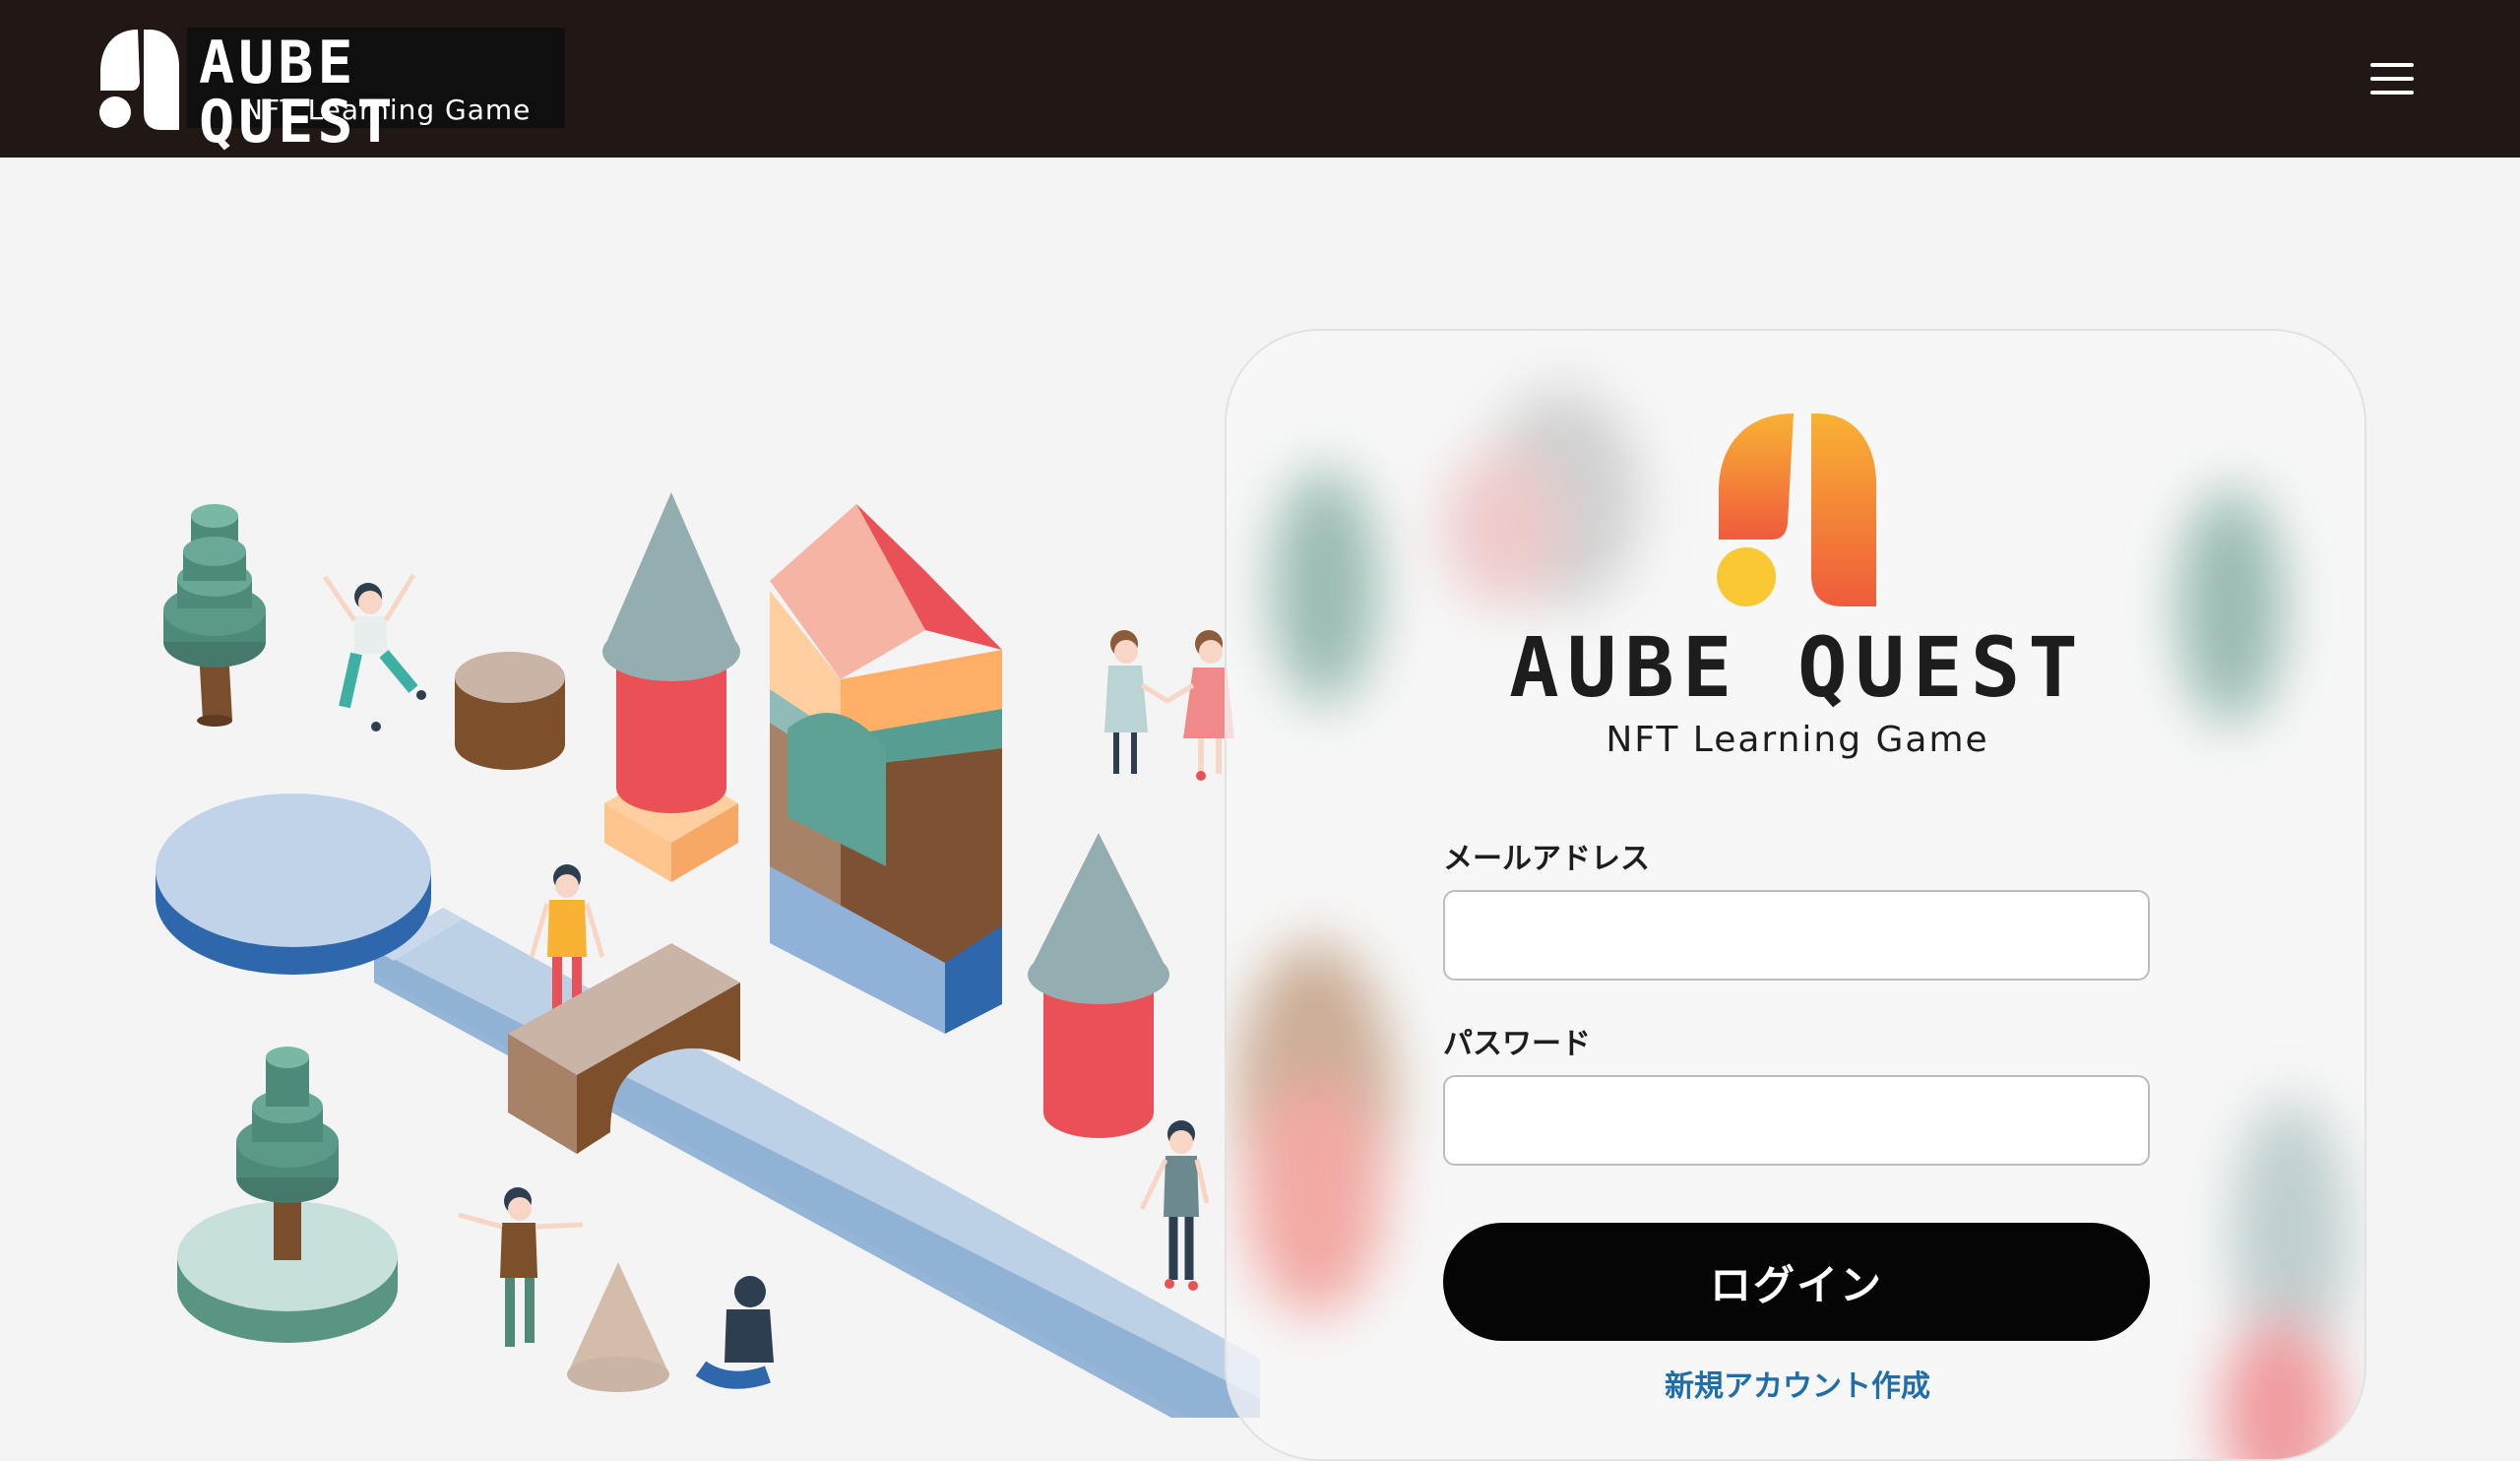 The image size is (2520, 1461). What do you see at coordinates (139, 80) in the screenshot?
I see `aube-logo-mark-icon` at bounding box center [139, 80].